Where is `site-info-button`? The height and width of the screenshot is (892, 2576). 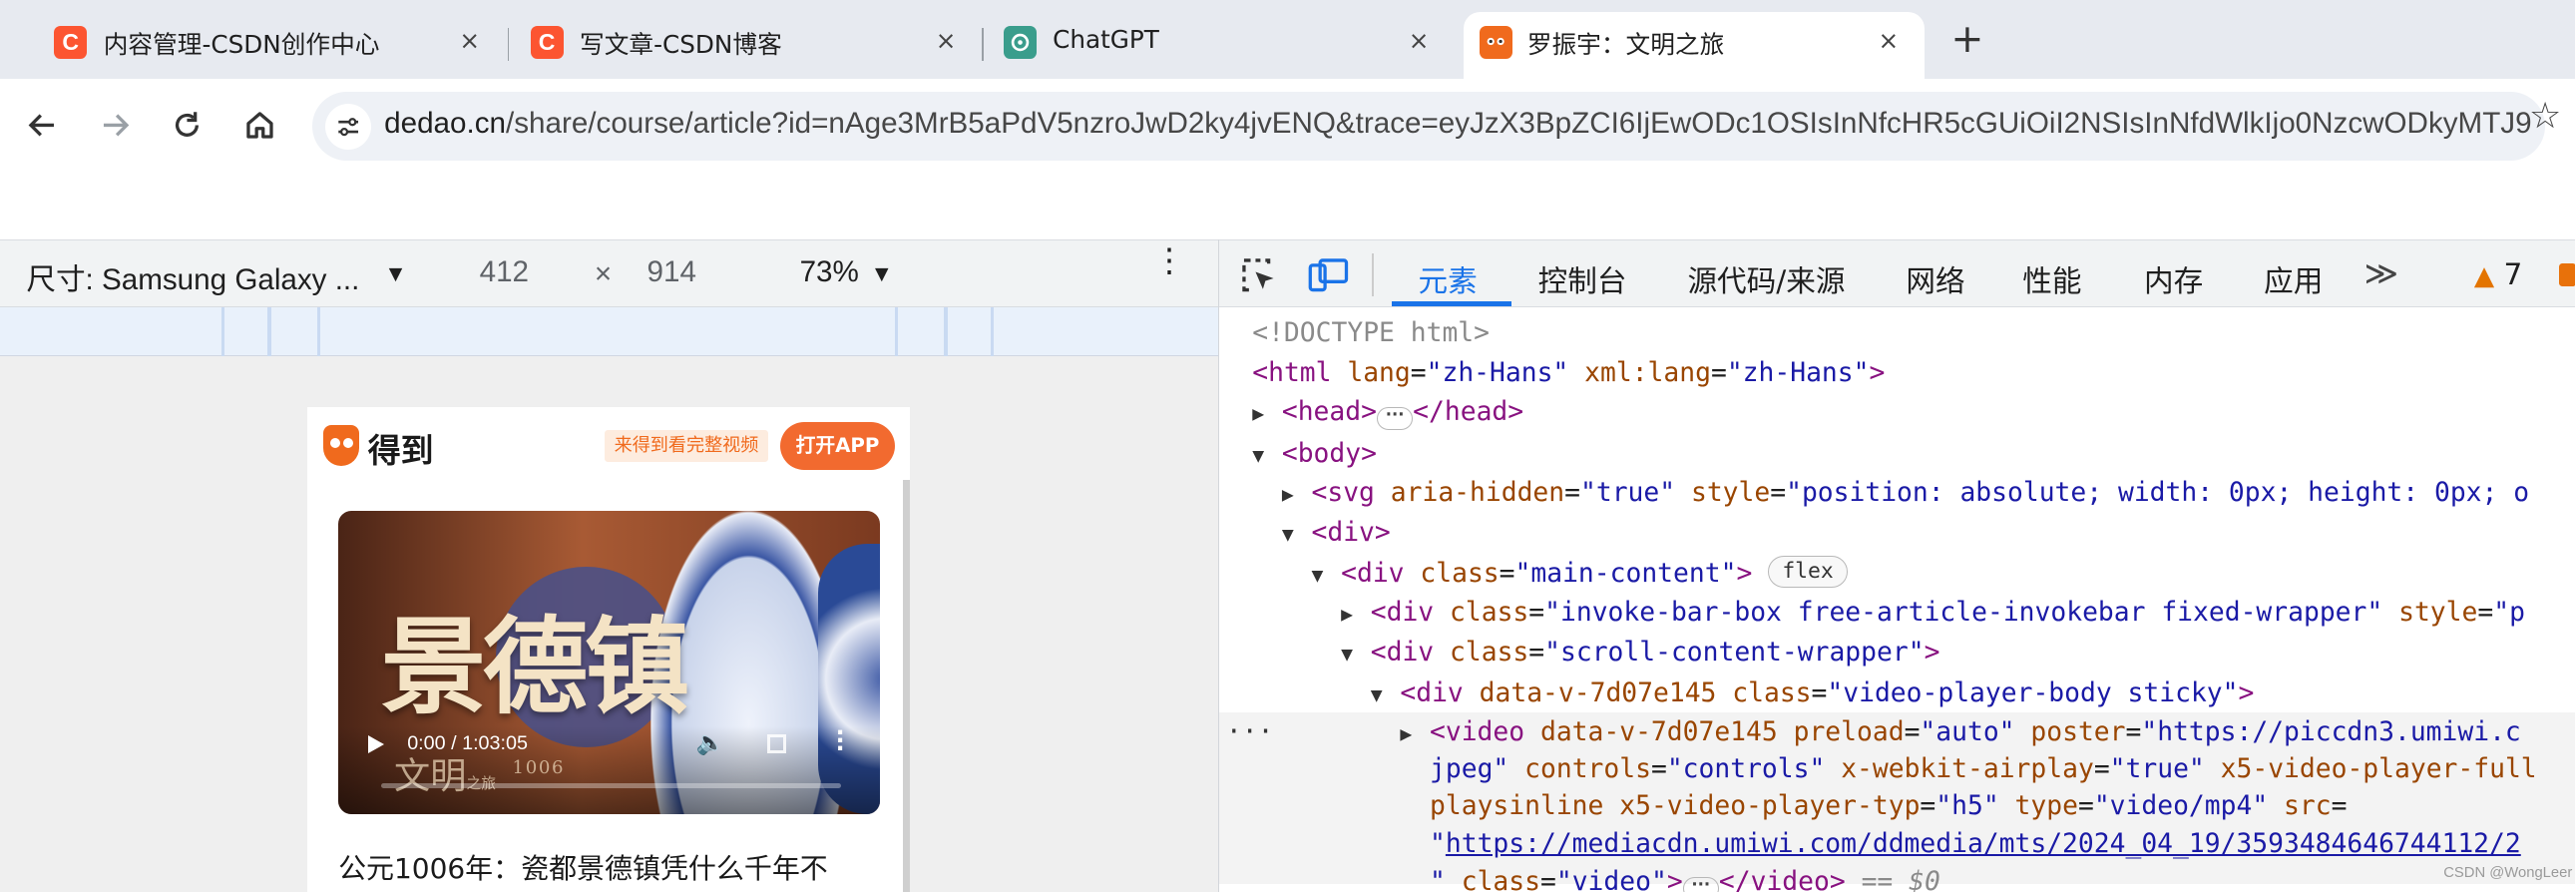
site-info-button is located at coordinates (347, 126).